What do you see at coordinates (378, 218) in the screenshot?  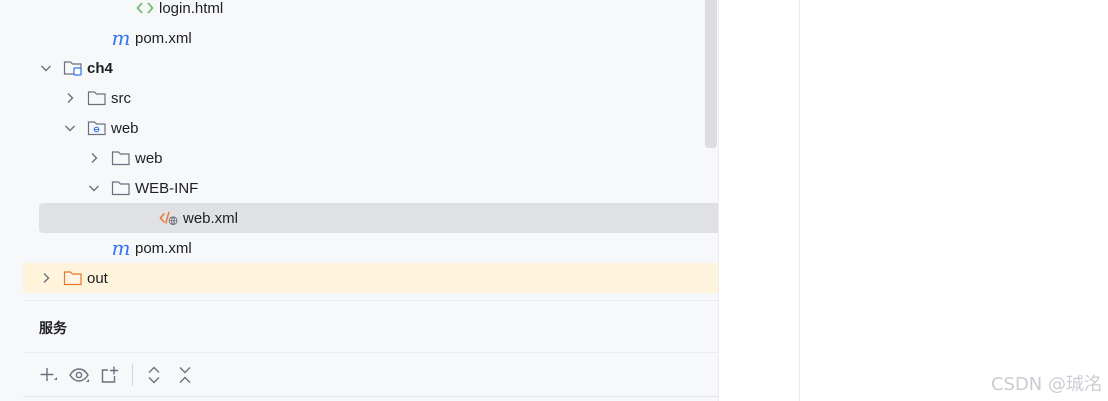 I see `tree-item: web.xml` at bounding box center [378, 218].